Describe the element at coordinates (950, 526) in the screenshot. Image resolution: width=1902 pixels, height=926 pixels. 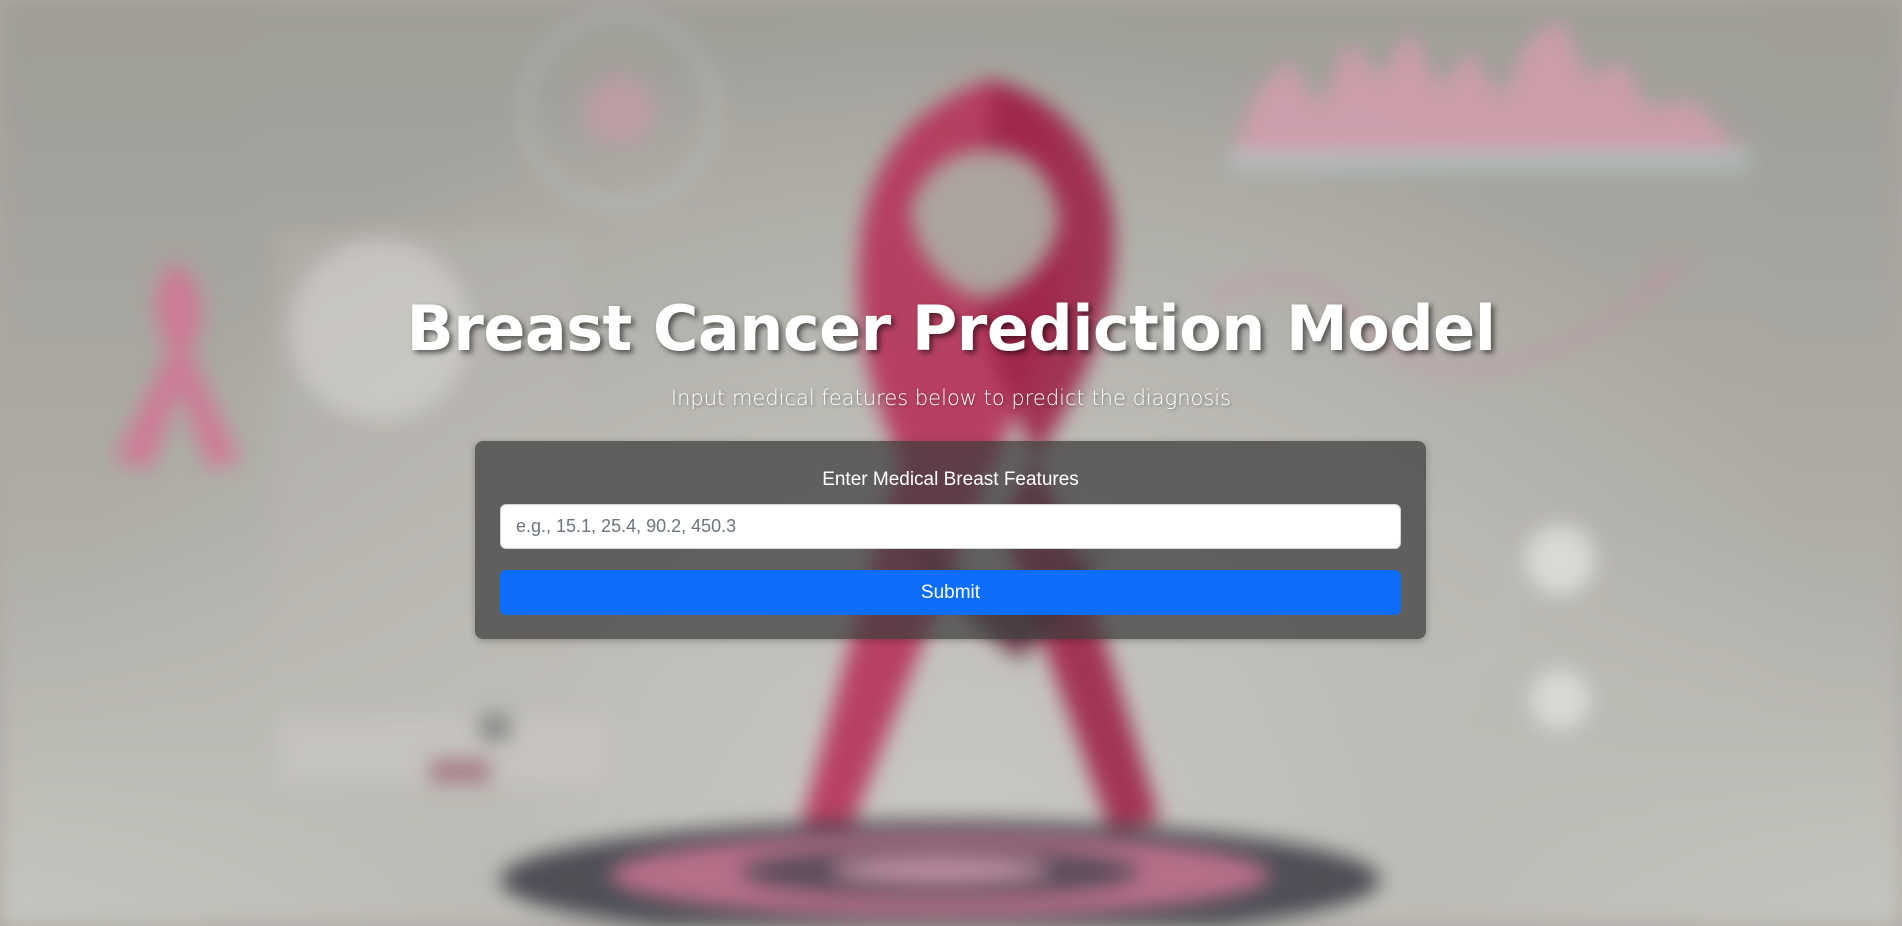
I see `features-input` at that location.